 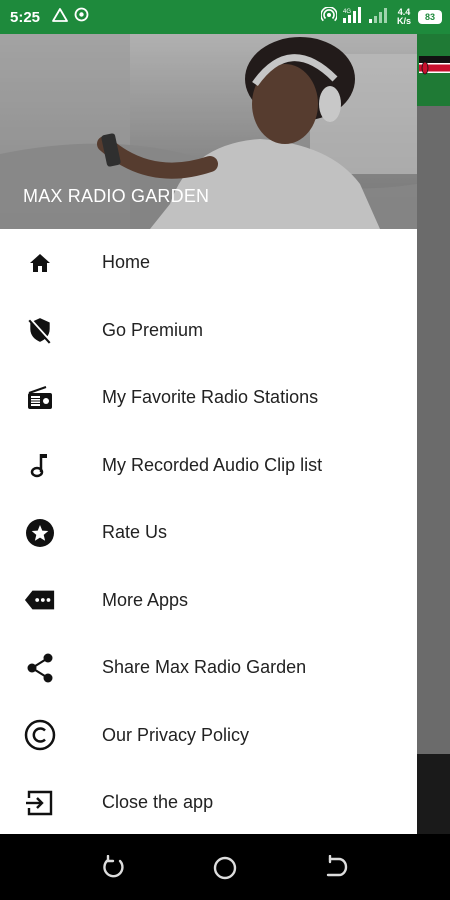 I want to click on menu-item-recorded-clips: My Recorded Audio Clip list, so click(x=208, y=466).